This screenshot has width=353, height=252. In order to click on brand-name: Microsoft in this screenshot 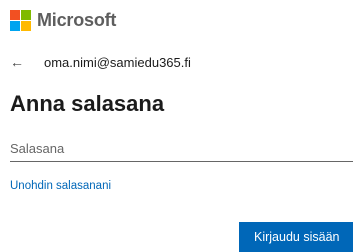, I will do `click(77, 19)`.